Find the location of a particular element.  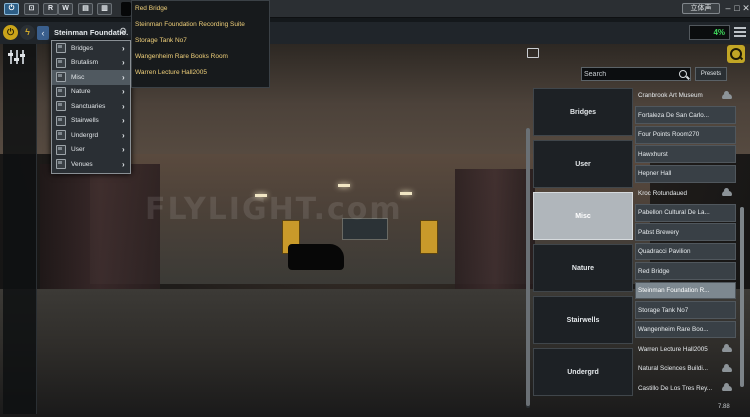

grand-piano is located at coordinates (316, 257).